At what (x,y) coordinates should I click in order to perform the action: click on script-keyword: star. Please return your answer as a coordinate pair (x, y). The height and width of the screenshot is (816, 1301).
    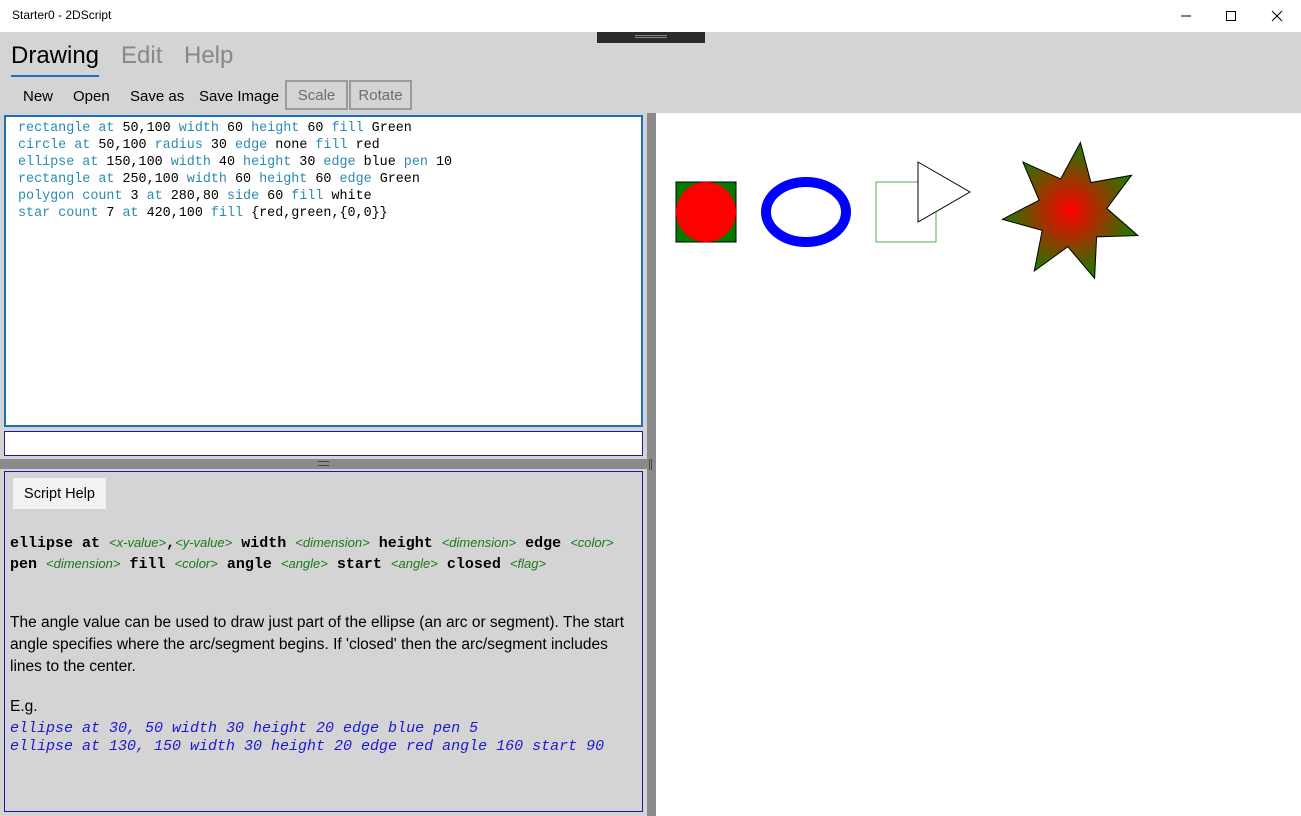
    Looking at the image, I should click on (34, 213).